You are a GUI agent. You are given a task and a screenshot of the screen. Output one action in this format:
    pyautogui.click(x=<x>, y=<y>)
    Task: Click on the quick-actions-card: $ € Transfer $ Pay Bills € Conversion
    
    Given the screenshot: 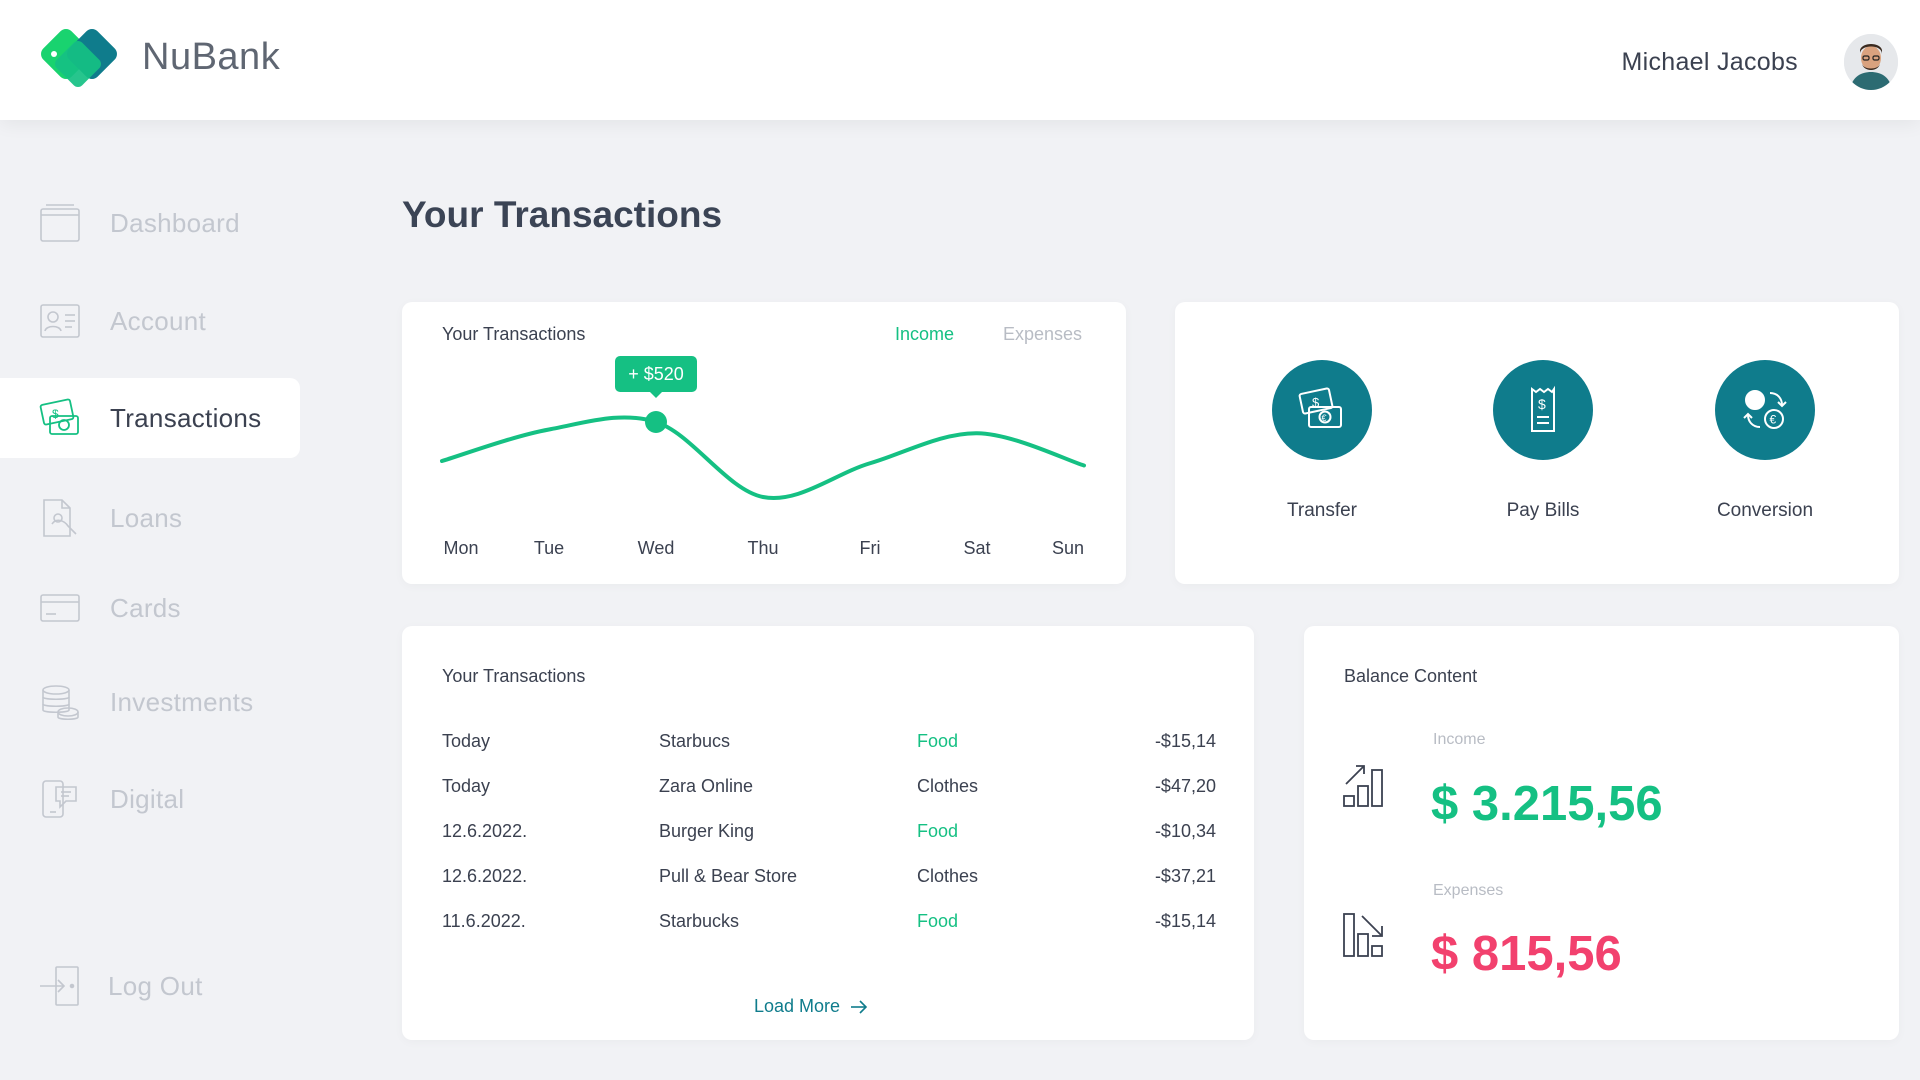 What is the action you would take?
    pyautogui.click(x=1537, y=443)
    